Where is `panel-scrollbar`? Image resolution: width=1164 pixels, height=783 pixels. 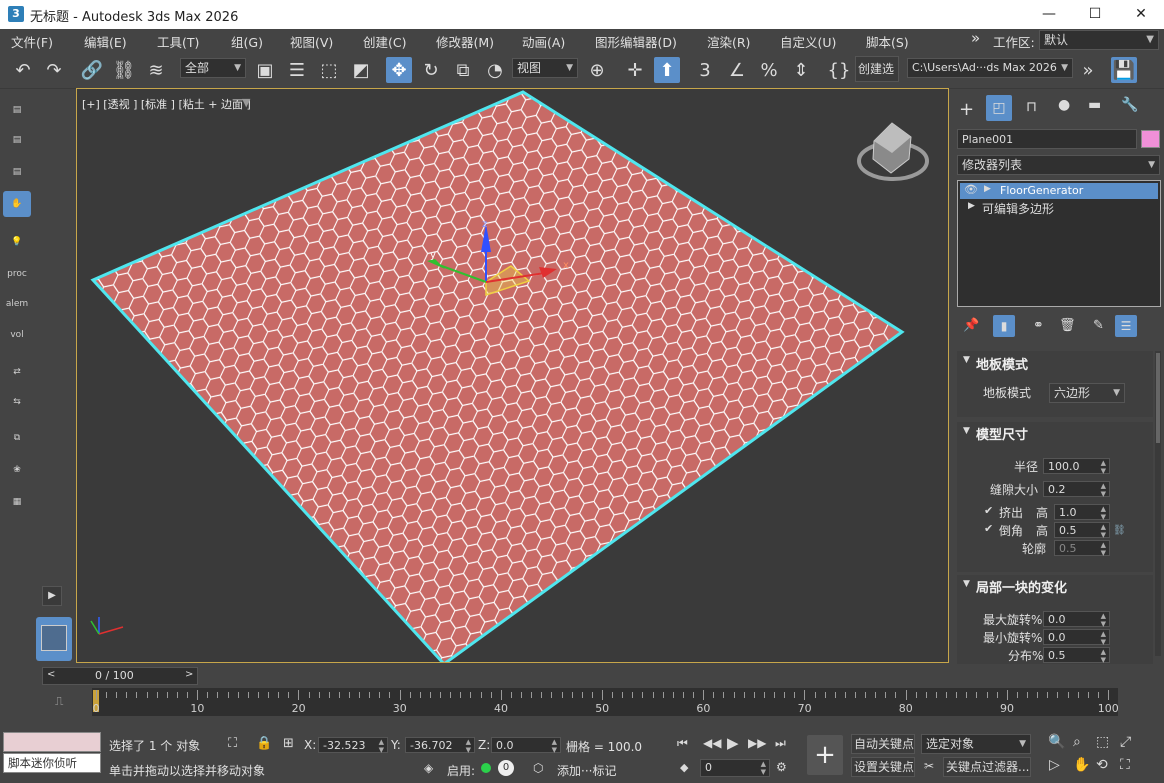 panel-scrollbar is located at coordinates (1158, 503).